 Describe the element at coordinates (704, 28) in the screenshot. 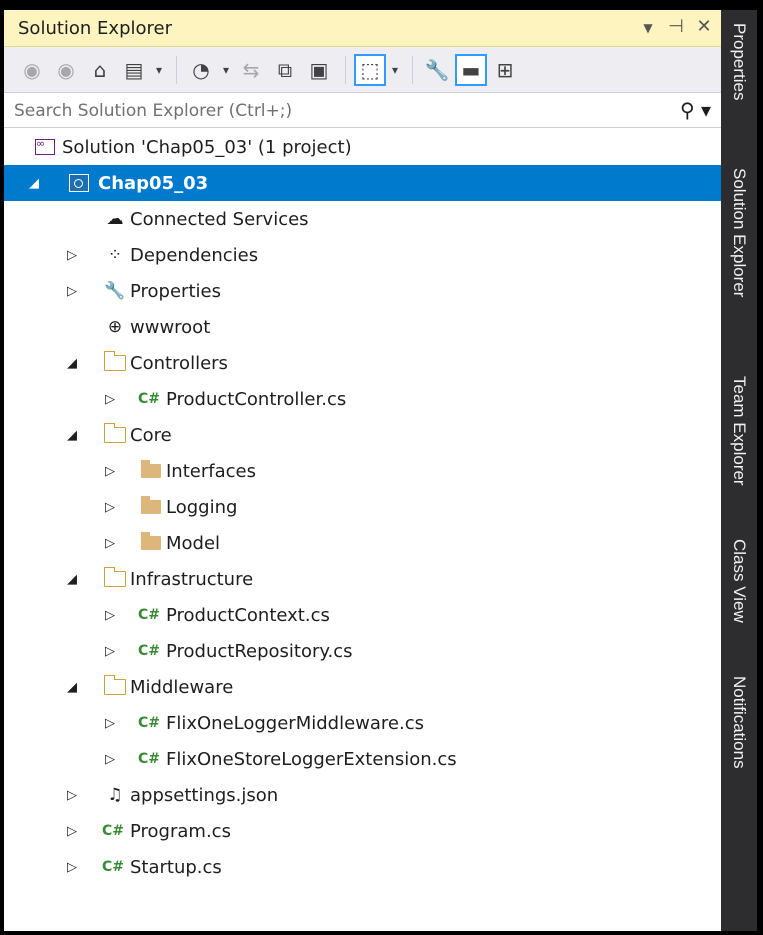

I see `close-icon: ✕` at that location.